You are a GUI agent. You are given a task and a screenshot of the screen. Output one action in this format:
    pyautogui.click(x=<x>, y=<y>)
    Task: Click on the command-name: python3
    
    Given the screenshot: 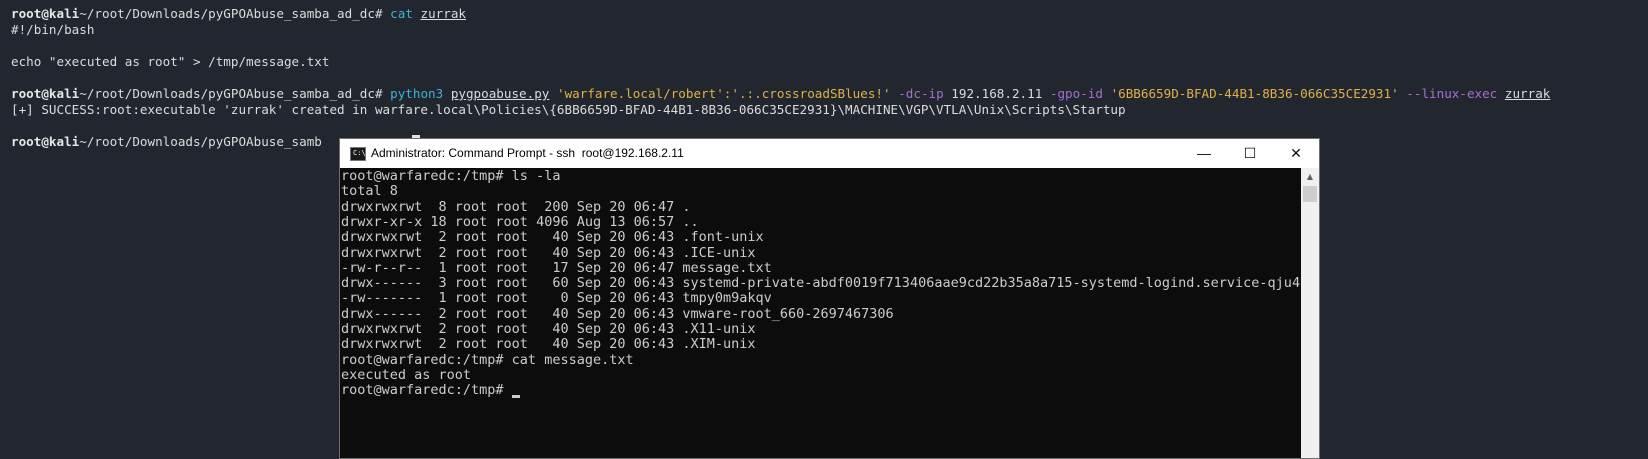 What is the action you would take?
    pyautogui.click(x=417, y=93)
    